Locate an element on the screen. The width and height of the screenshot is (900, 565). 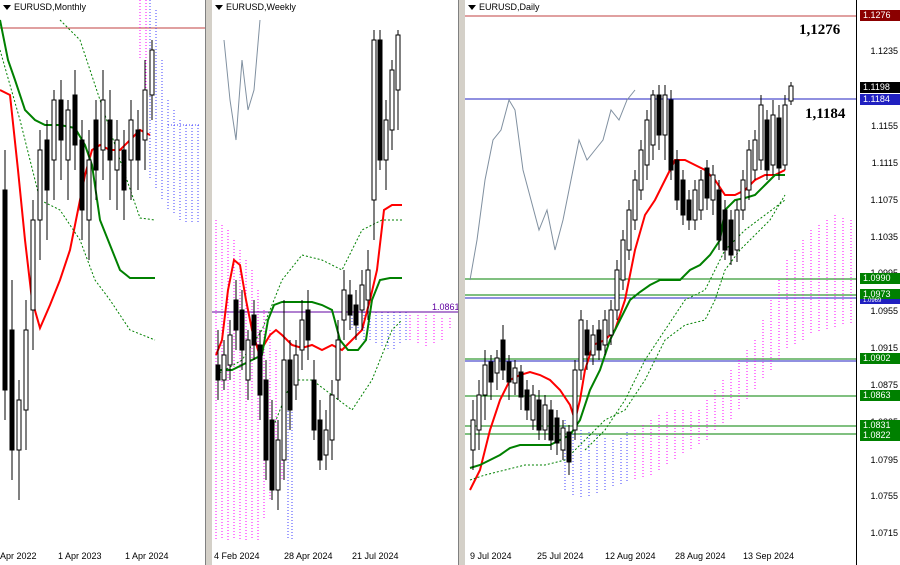
y-tick: 1.0915 is located at coordinates (884, 348).